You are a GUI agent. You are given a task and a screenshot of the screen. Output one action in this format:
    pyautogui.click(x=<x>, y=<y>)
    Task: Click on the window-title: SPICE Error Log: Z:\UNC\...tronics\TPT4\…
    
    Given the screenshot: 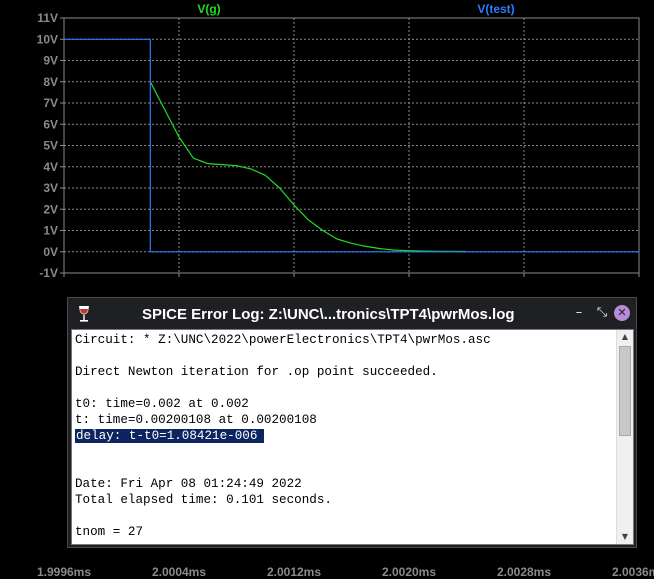 What is the action you would take?
    pyautogui.click(x=328, y=314)
    